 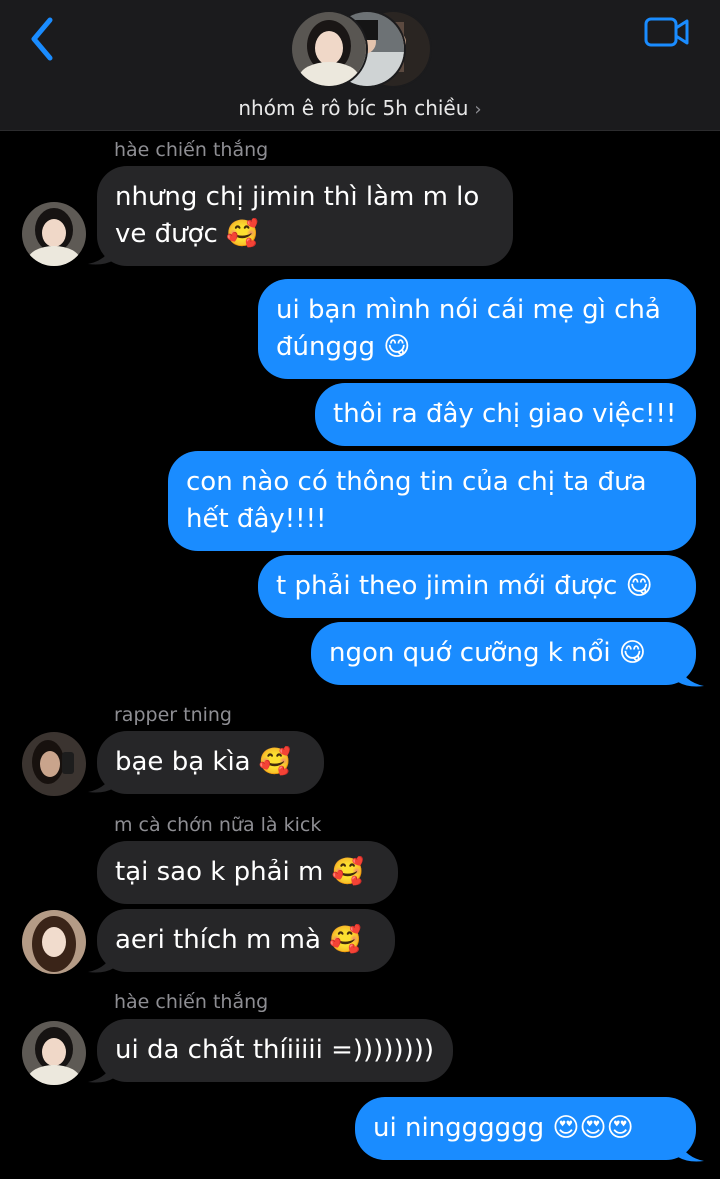 I want to click on message-bubble-outgoing: t phải theo jimin mới được 😋, so click(x=477, y=586).